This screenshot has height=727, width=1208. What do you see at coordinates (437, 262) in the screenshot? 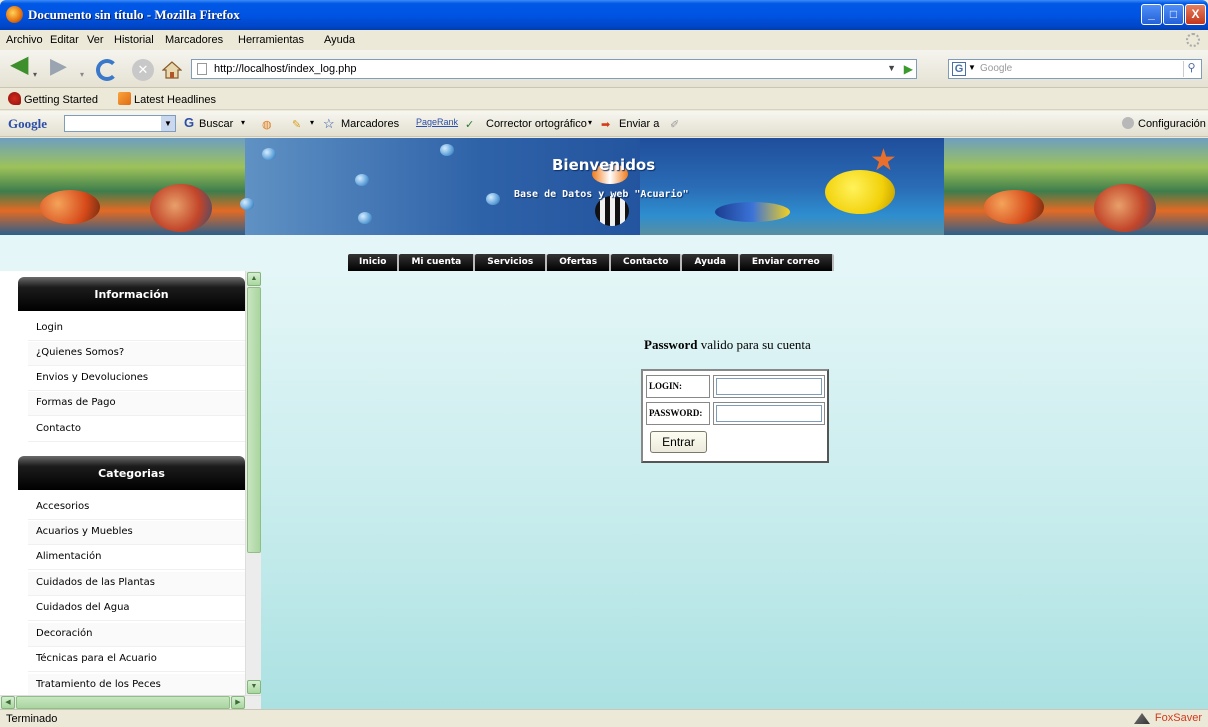
I see `tab-mi-cuenta: Mi cuenta` at bounding box center [437, 262].